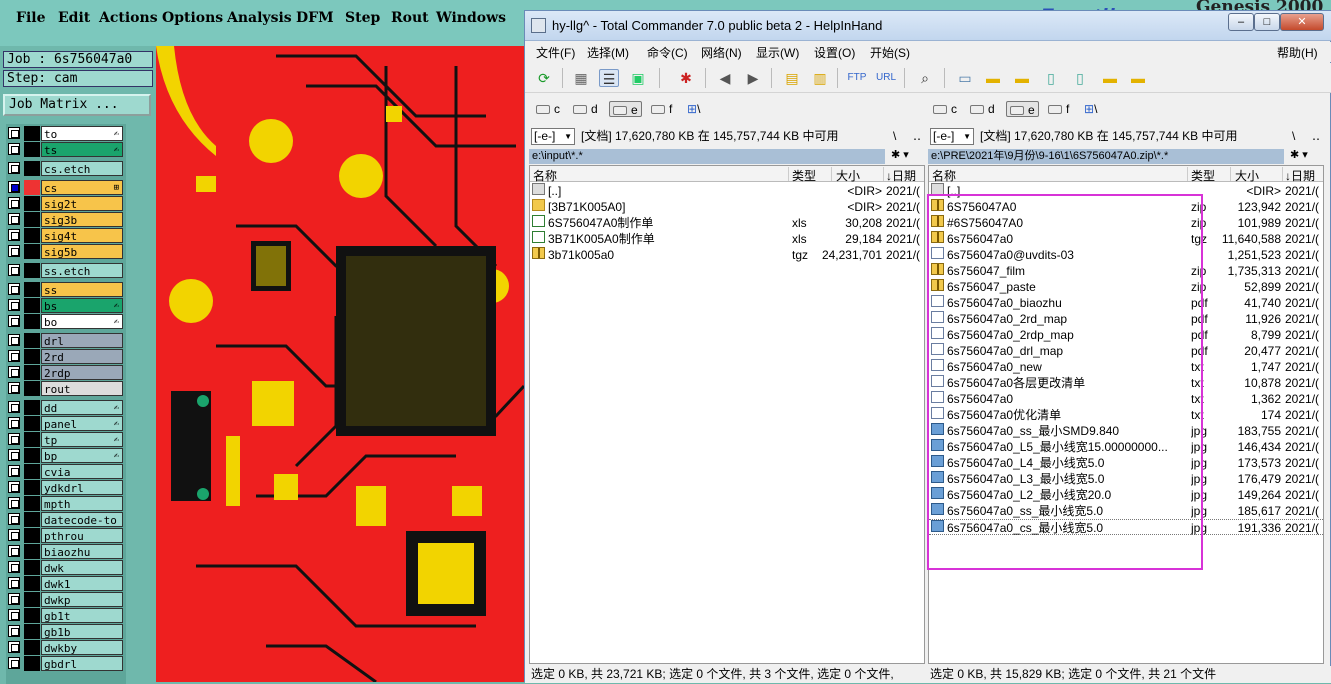 This screenshot has width=1331, height=684. Describe the element at coordinates (727, 223) in the screenshot. I see `file-row: 6S756047A0制作单 xls 30,208 2021/(` at that location.